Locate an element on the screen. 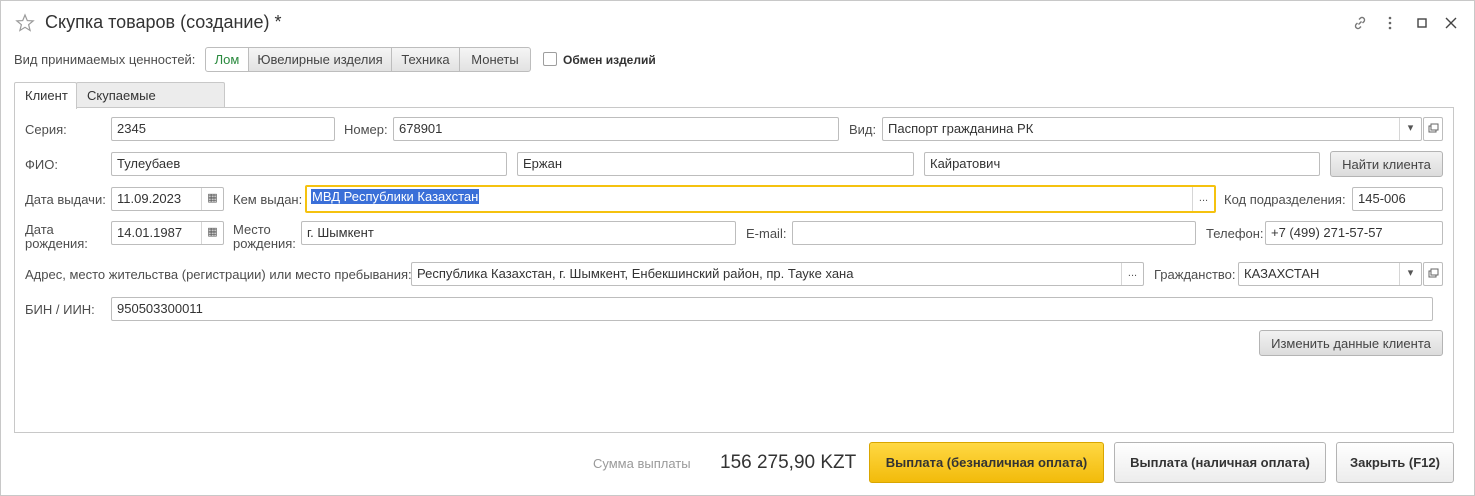 This screenshot has width=1475, height=496. last-name-field: Тулеубаев is located at coordinates (309, 164).